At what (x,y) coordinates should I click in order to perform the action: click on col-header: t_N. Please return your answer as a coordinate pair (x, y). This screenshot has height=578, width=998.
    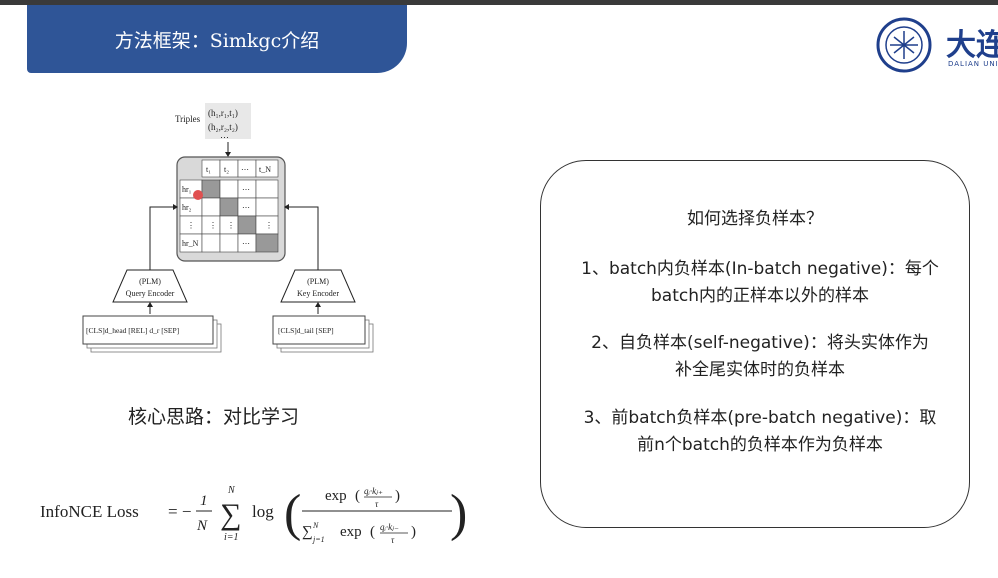
    Looking at the image, I should click on (265, 169).